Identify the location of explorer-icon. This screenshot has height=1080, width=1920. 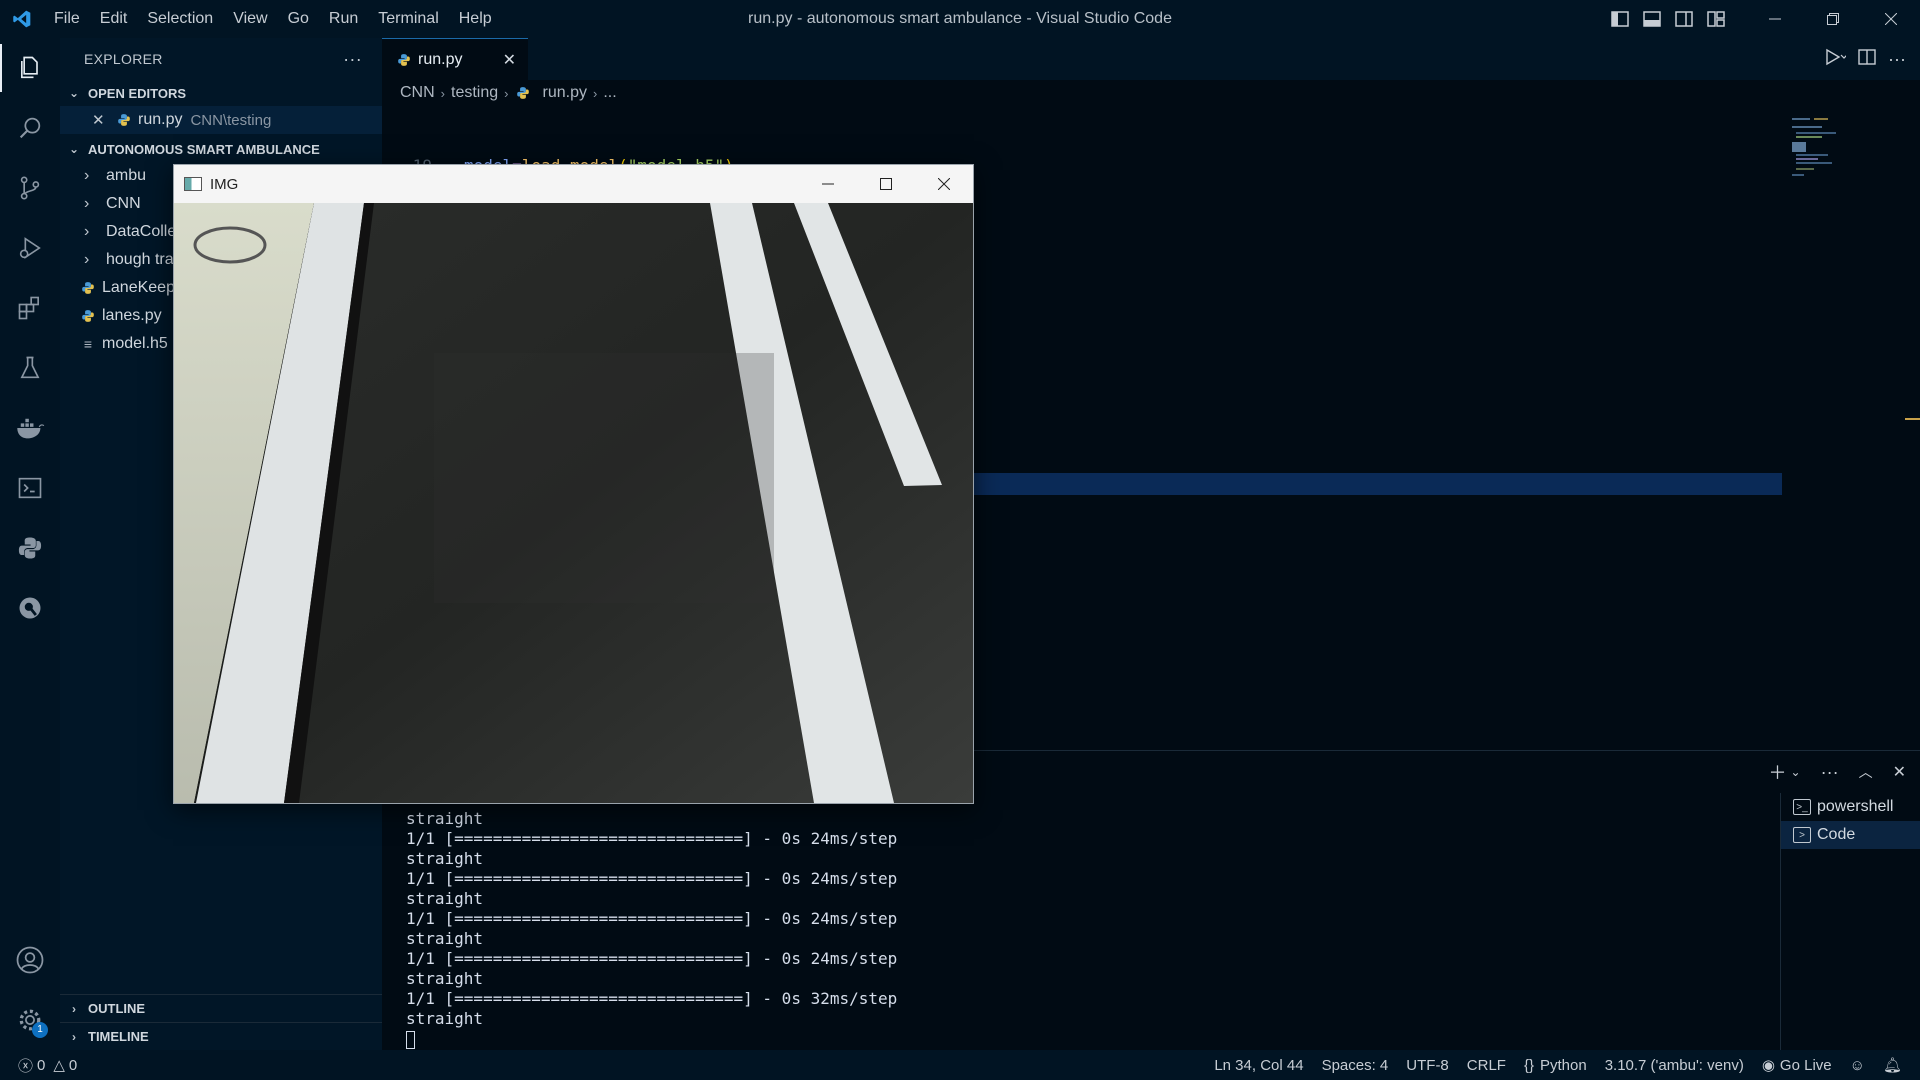
(30, 68).